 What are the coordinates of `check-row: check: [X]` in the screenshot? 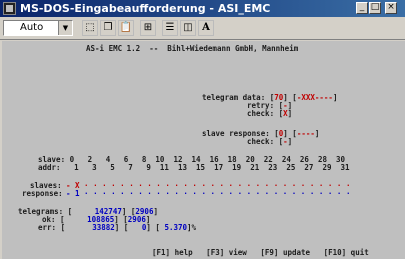 It's located at (270, 113).